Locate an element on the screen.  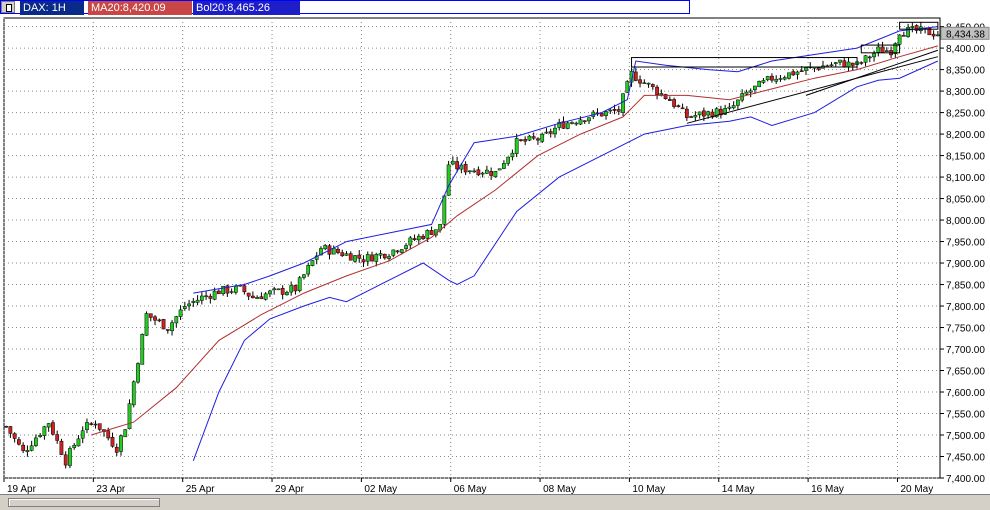
x-tick-label: 02 May is located at coordinates (380, 489).